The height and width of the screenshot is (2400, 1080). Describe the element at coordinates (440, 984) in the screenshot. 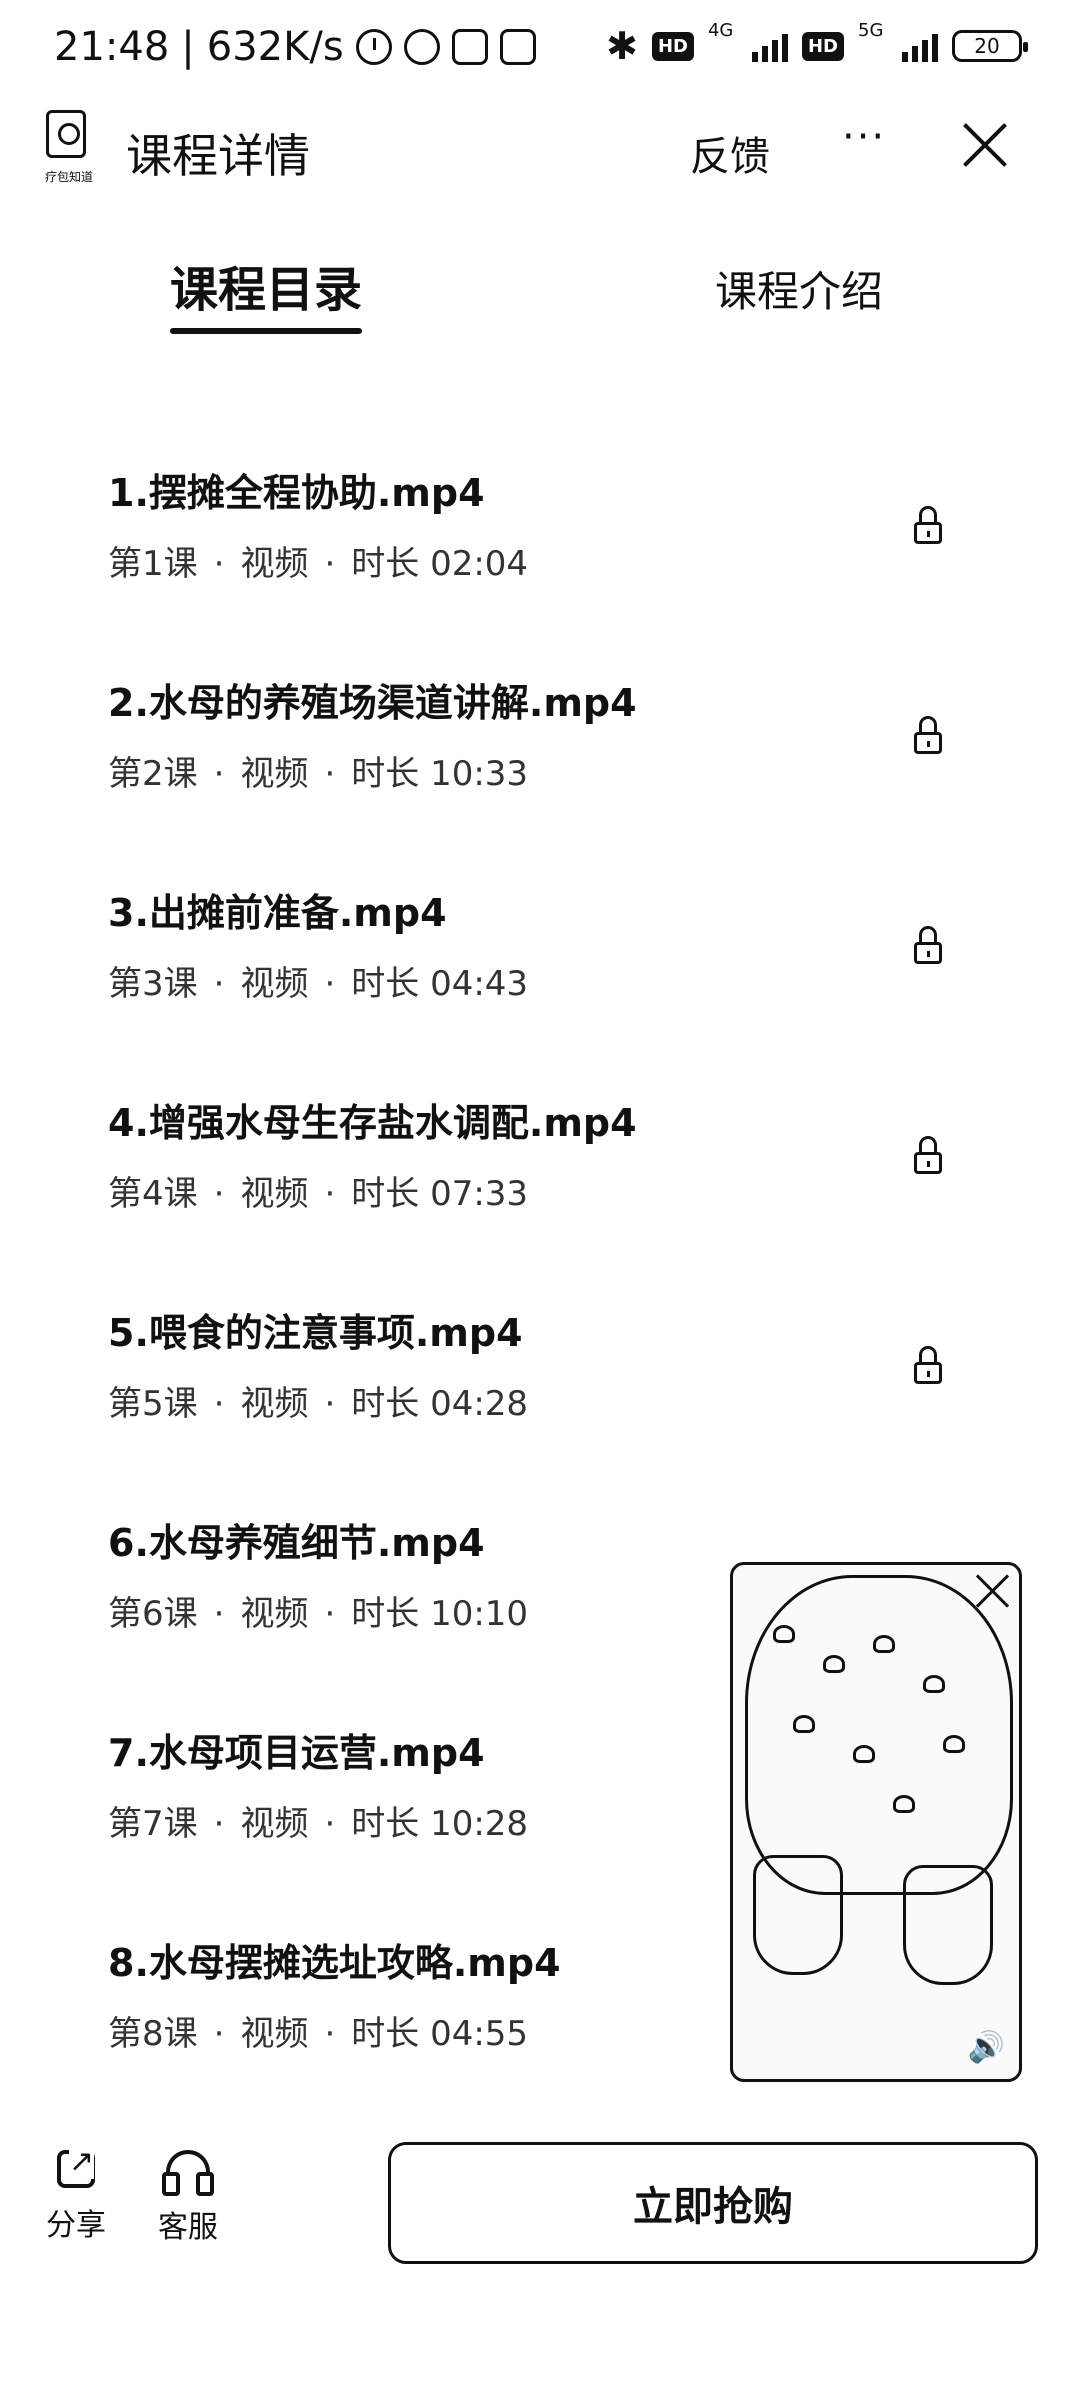

I see `lesson-duration: 时长 04:43` at that location.